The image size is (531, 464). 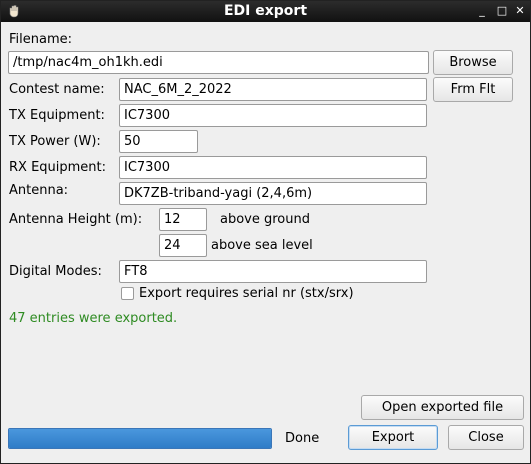 I want to click on above-sea-level-label: above sea level, so click(x=262, y=245).